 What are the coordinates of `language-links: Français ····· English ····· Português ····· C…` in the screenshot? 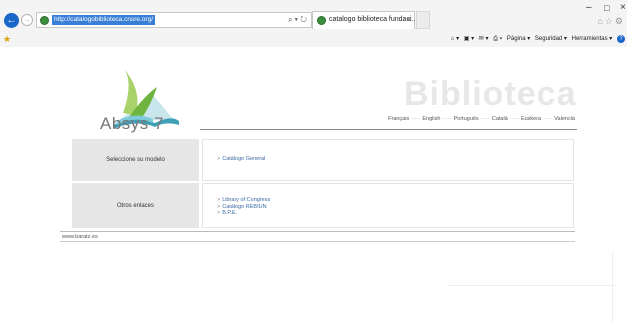 It's located at (481, 119).